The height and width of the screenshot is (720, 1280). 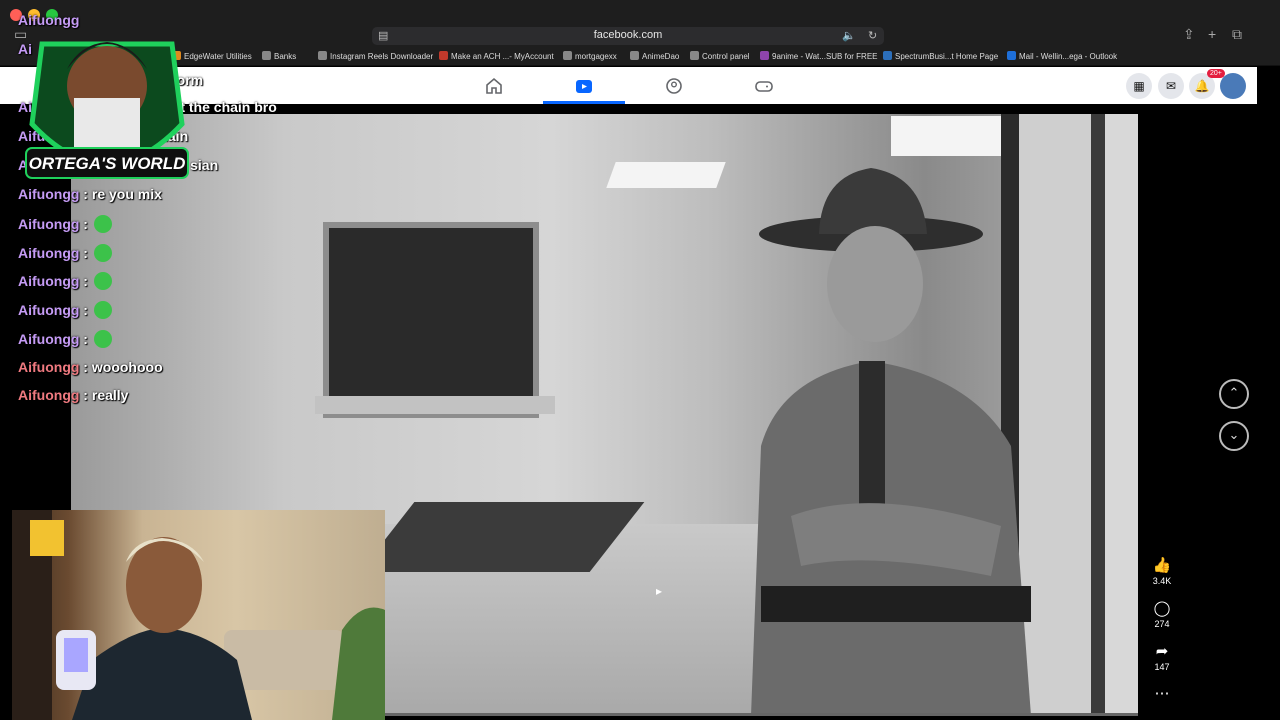 I want to click on bookmark-item: AnimeDao, so click(x=654, y=56).